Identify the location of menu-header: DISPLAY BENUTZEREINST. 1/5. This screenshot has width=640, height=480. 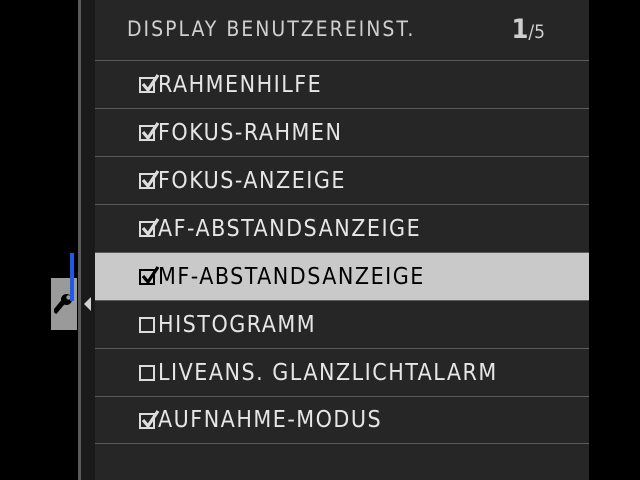
(342, 30).